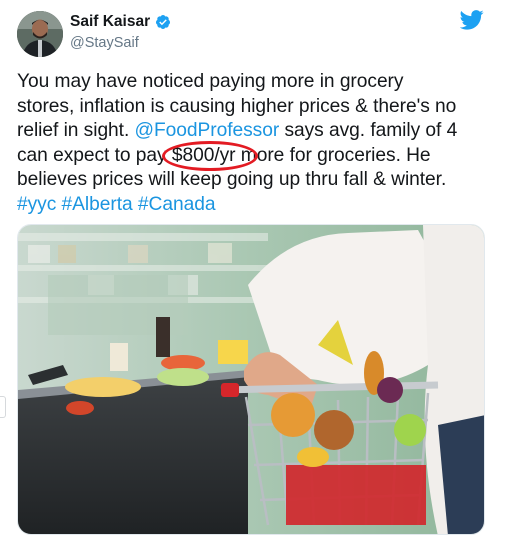 The width and height of the screenshot is (514, 546). What do you see at coordinates (3, 407) in the screenshot?
I see `side-scroll-handle` at bounding box center [3, 407].